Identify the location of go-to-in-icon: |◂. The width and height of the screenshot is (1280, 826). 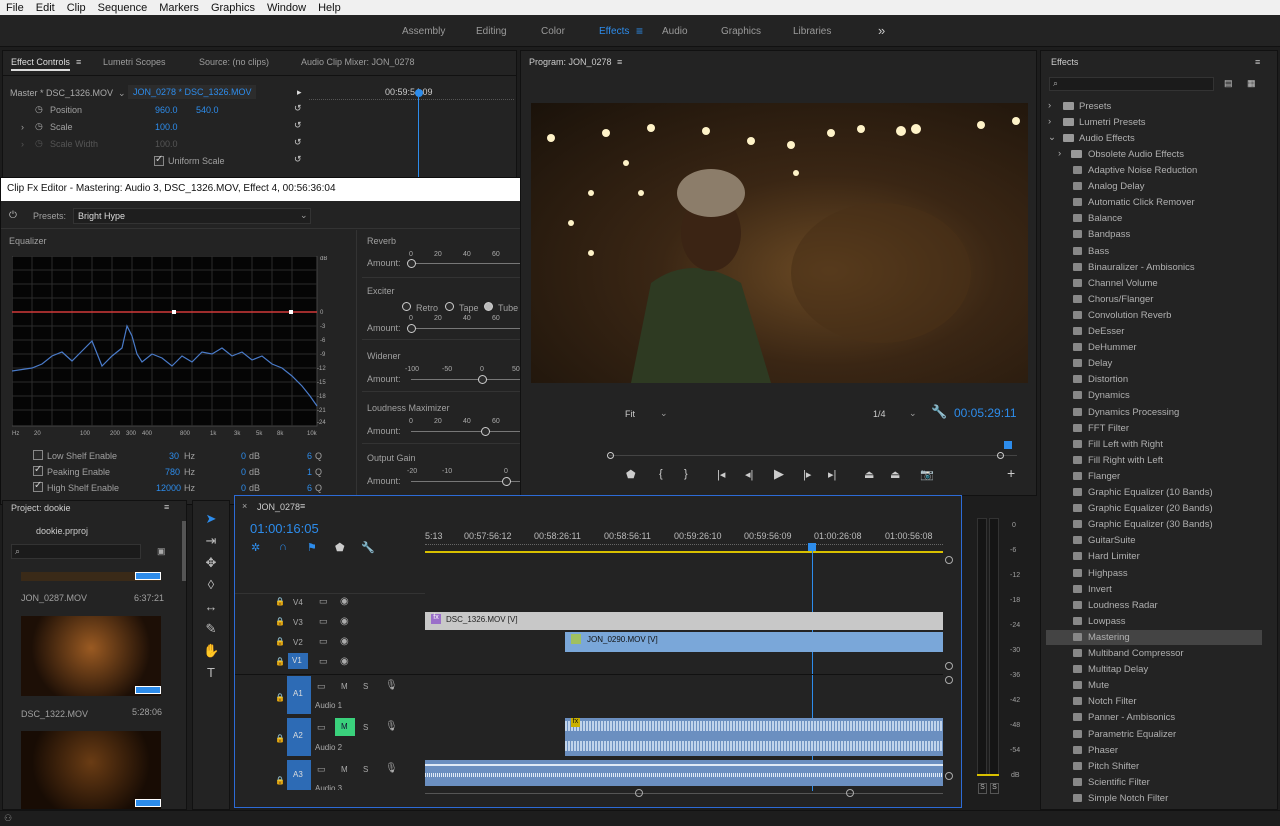
(721, 474).